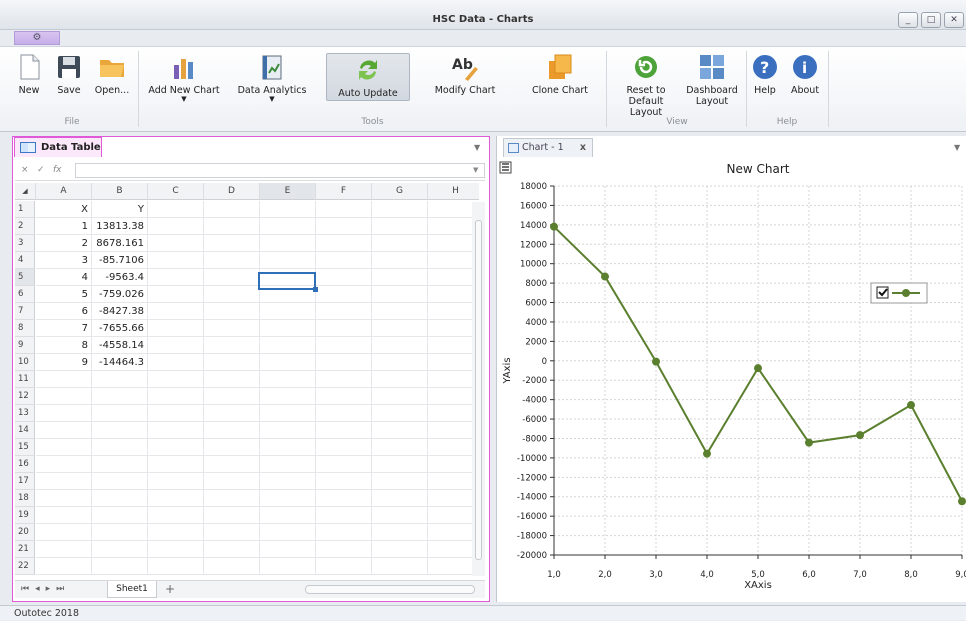 The image size is (966, 621). Describe the element at coordinates (560, 73) in the screenshot. I see `clone-chart-button: Clone Chart` at that location.